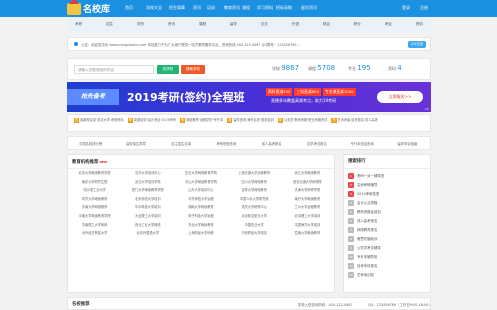 The image size is (497, 310). What do you see at coordinates (78, 24) in the screenshot?
I see `subnav-item: 考研` at bounding box center [78, 24].